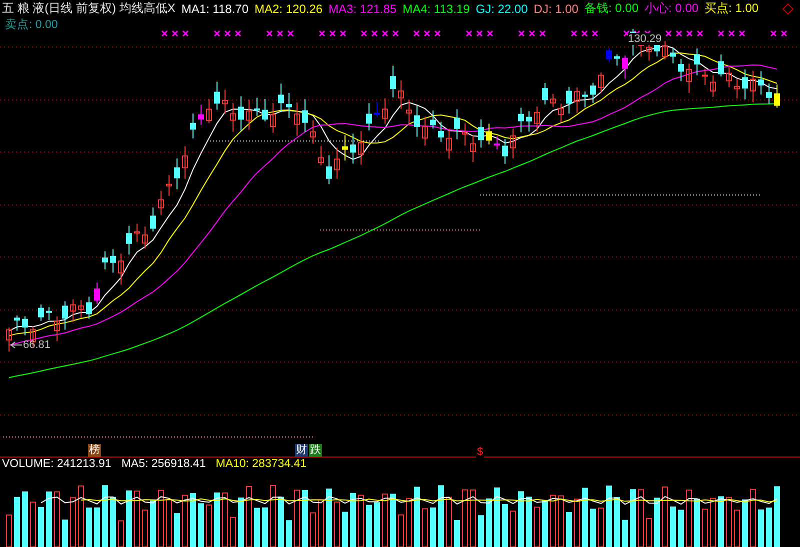  I want to click on sell-point-value: 卖点: 0.00, so click(31, 25).